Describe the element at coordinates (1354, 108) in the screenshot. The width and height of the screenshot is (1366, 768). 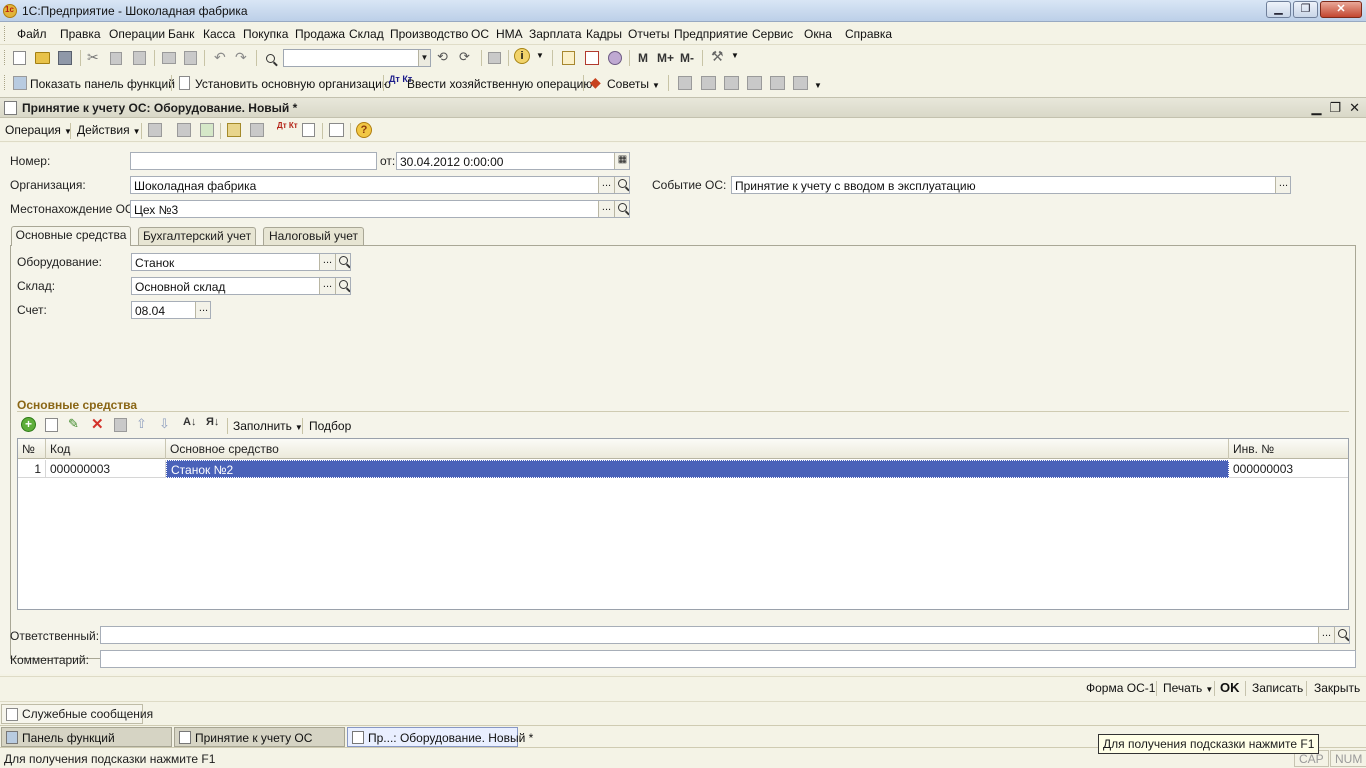
I see `document-close-button: ✕` at that location.